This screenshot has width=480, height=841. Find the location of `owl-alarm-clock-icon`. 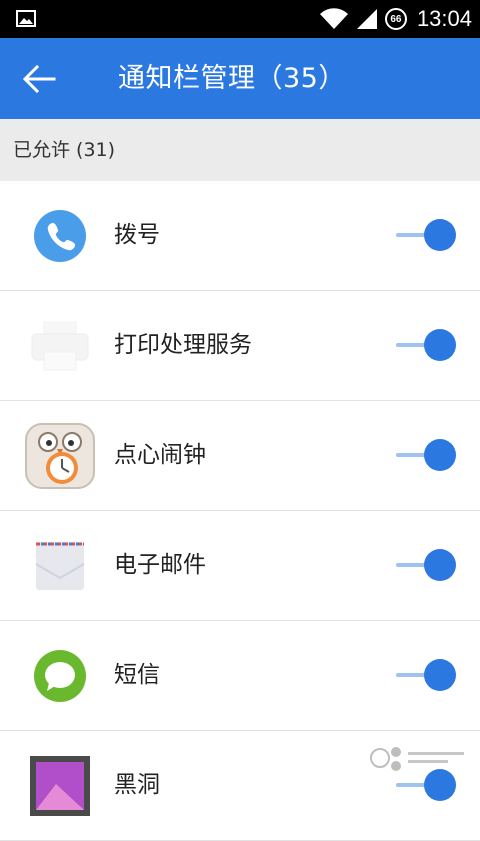

owl-alarm-clock-icon is located at coordinates (60, 456).